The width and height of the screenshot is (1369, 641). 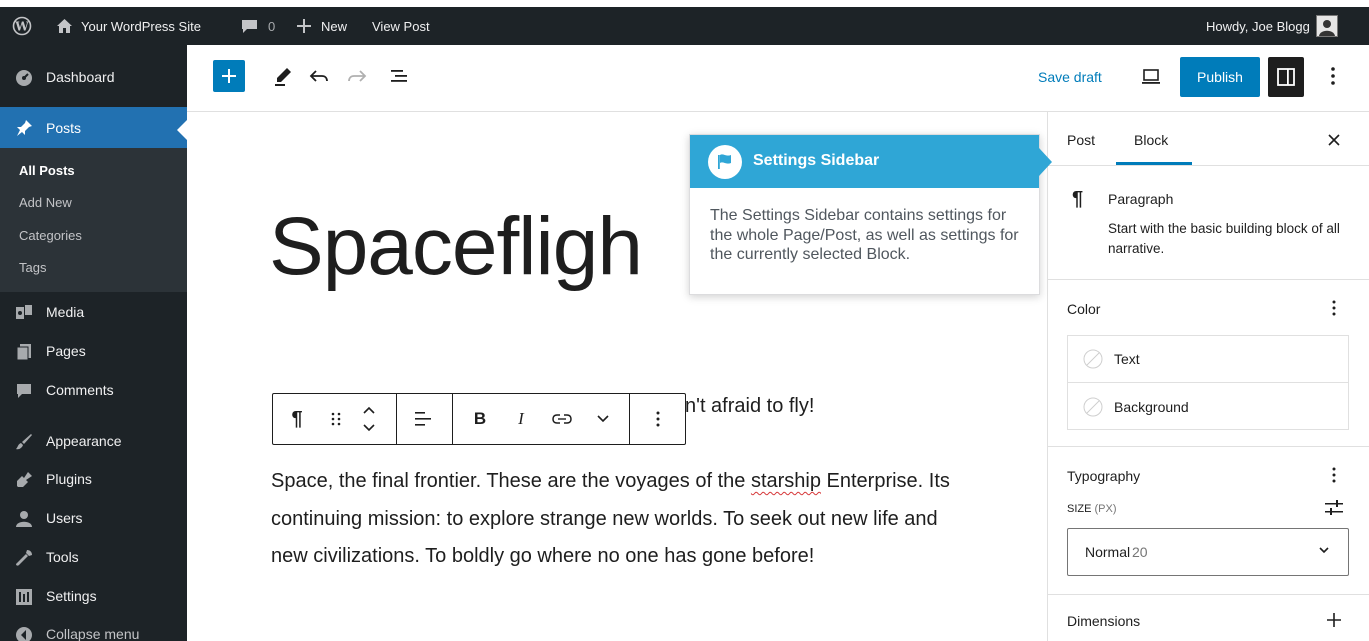 I want to click on move-up-down-buttons, so click(x=369, y=419).